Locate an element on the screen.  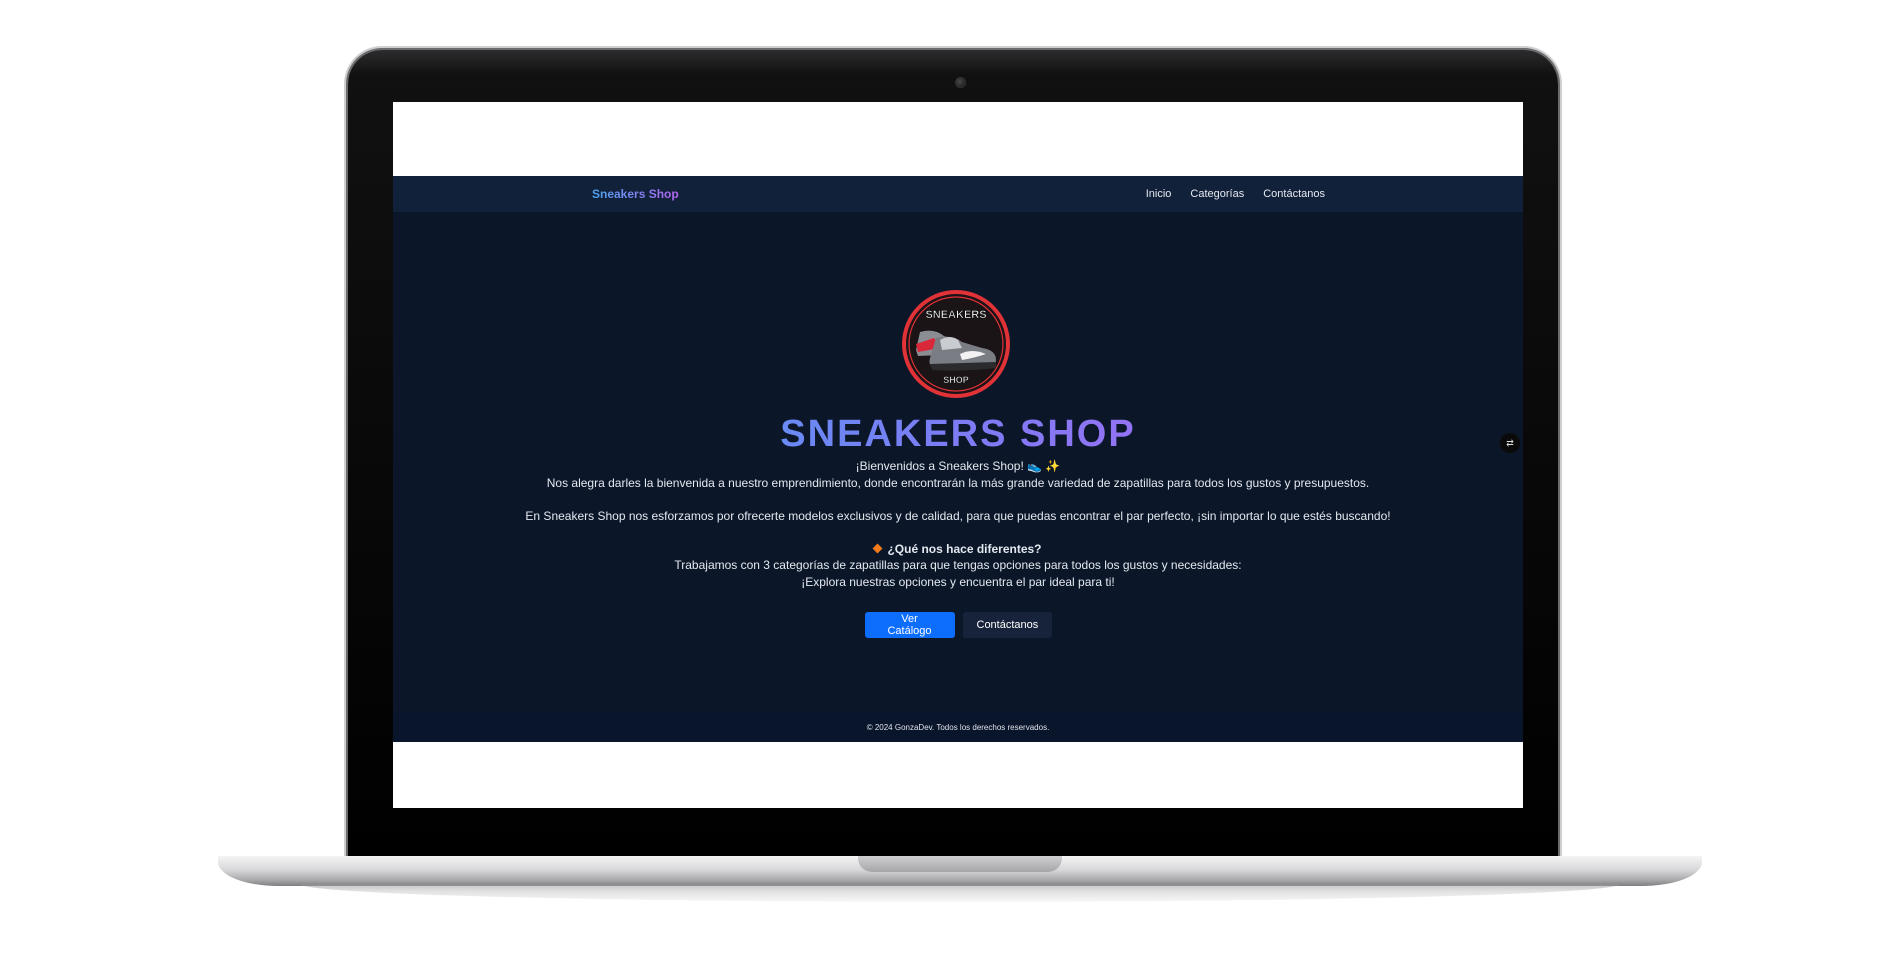
hero-title: SNEAKERS SHOP is located at coordinates (958, 434).